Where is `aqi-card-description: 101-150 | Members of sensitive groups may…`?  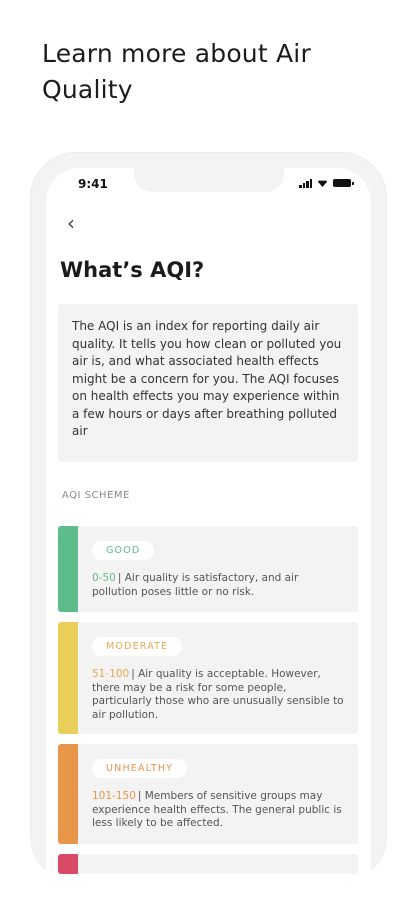
aqi-card-description: 101-150 | Members of sensitive groups may… is located at coordinates (219, 810).